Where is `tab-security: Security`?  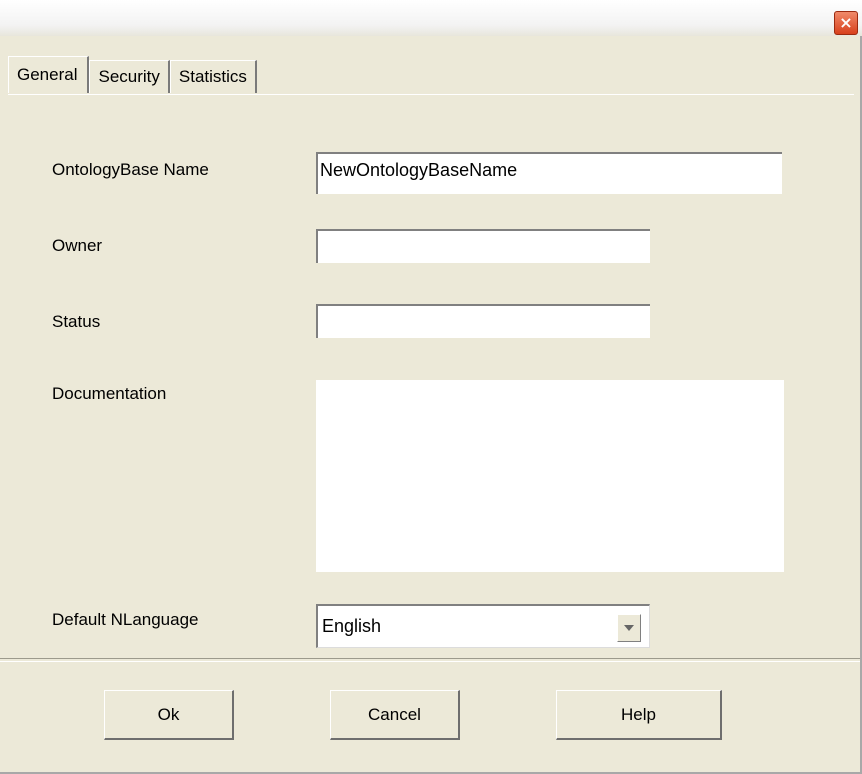 tab-security: Security is located at coordinates (129, 76).